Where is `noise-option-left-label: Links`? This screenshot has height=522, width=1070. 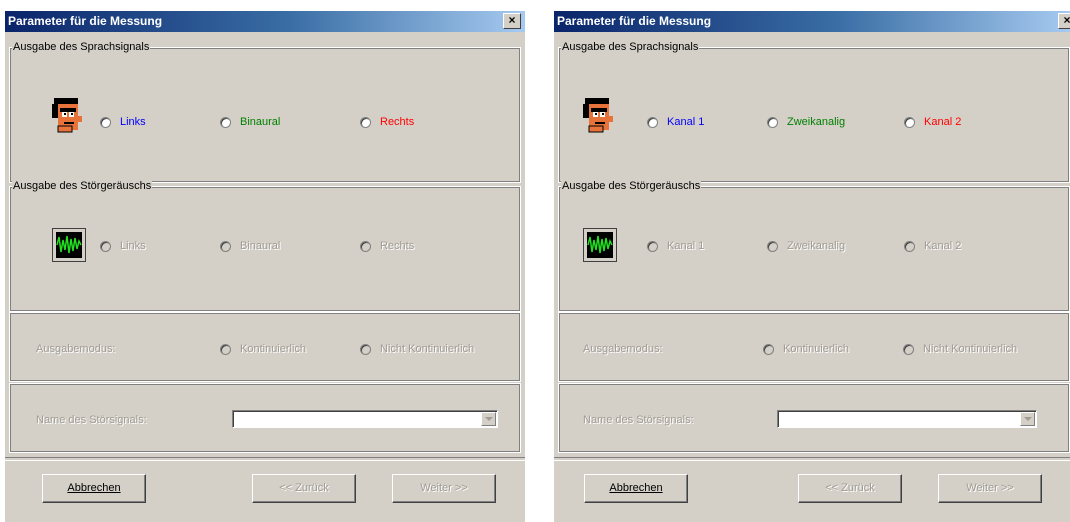 noise-option-left-label: Links is located at coordinates (133, 246).